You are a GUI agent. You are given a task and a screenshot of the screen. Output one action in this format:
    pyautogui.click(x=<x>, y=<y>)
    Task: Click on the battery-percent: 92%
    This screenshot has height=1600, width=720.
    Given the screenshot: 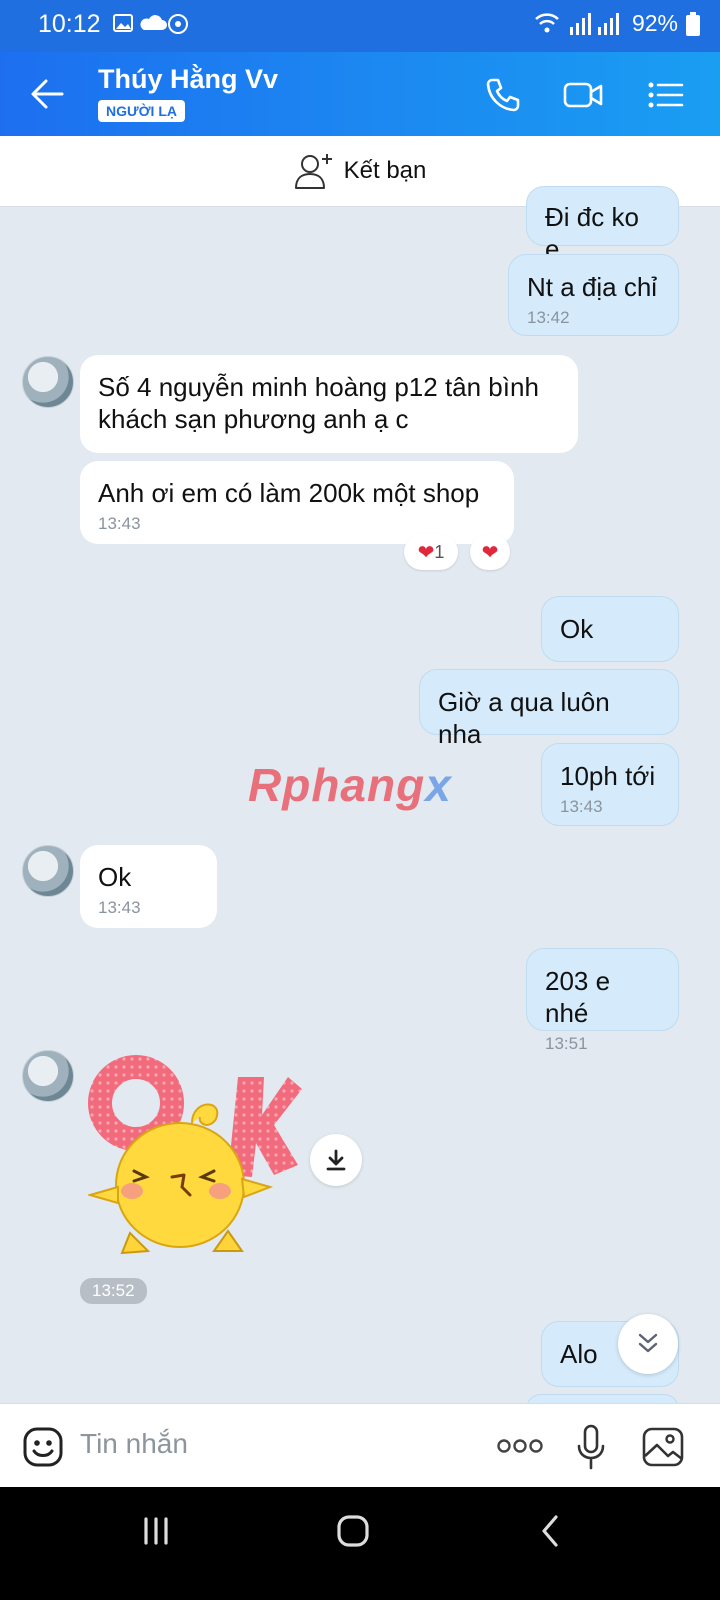 What is the action you would take?
    pyautogui.click(x=654, y=23)
    